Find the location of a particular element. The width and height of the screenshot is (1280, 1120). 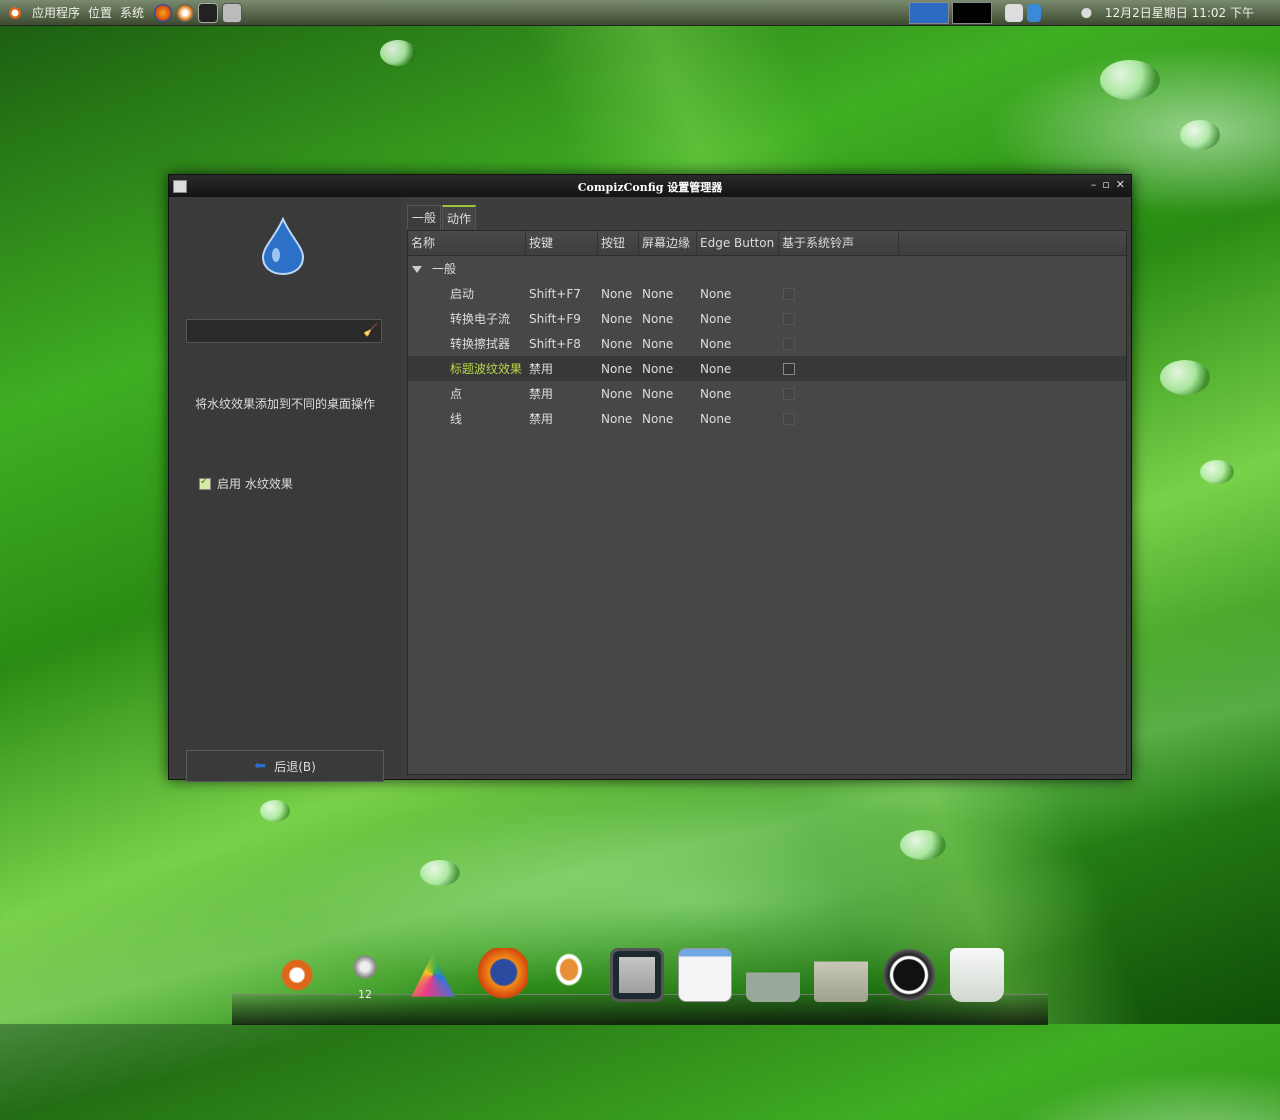

table-row: 线 禁用 None None None is located at coordinates (767, 418).